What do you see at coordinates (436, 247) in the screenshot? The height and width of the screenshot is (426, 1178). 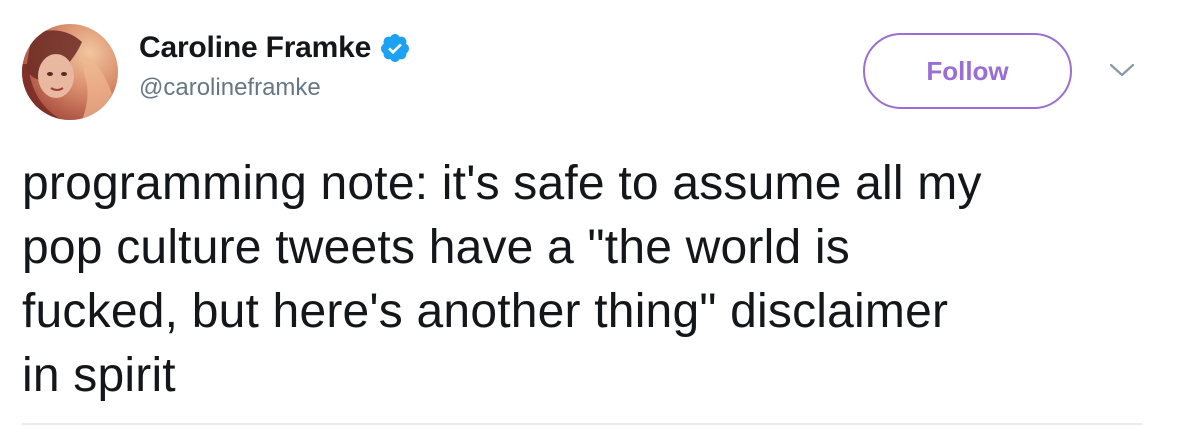 I see `tweet-text-line: pop culture tweets have a "the world is` at bounding box center [436, 247].